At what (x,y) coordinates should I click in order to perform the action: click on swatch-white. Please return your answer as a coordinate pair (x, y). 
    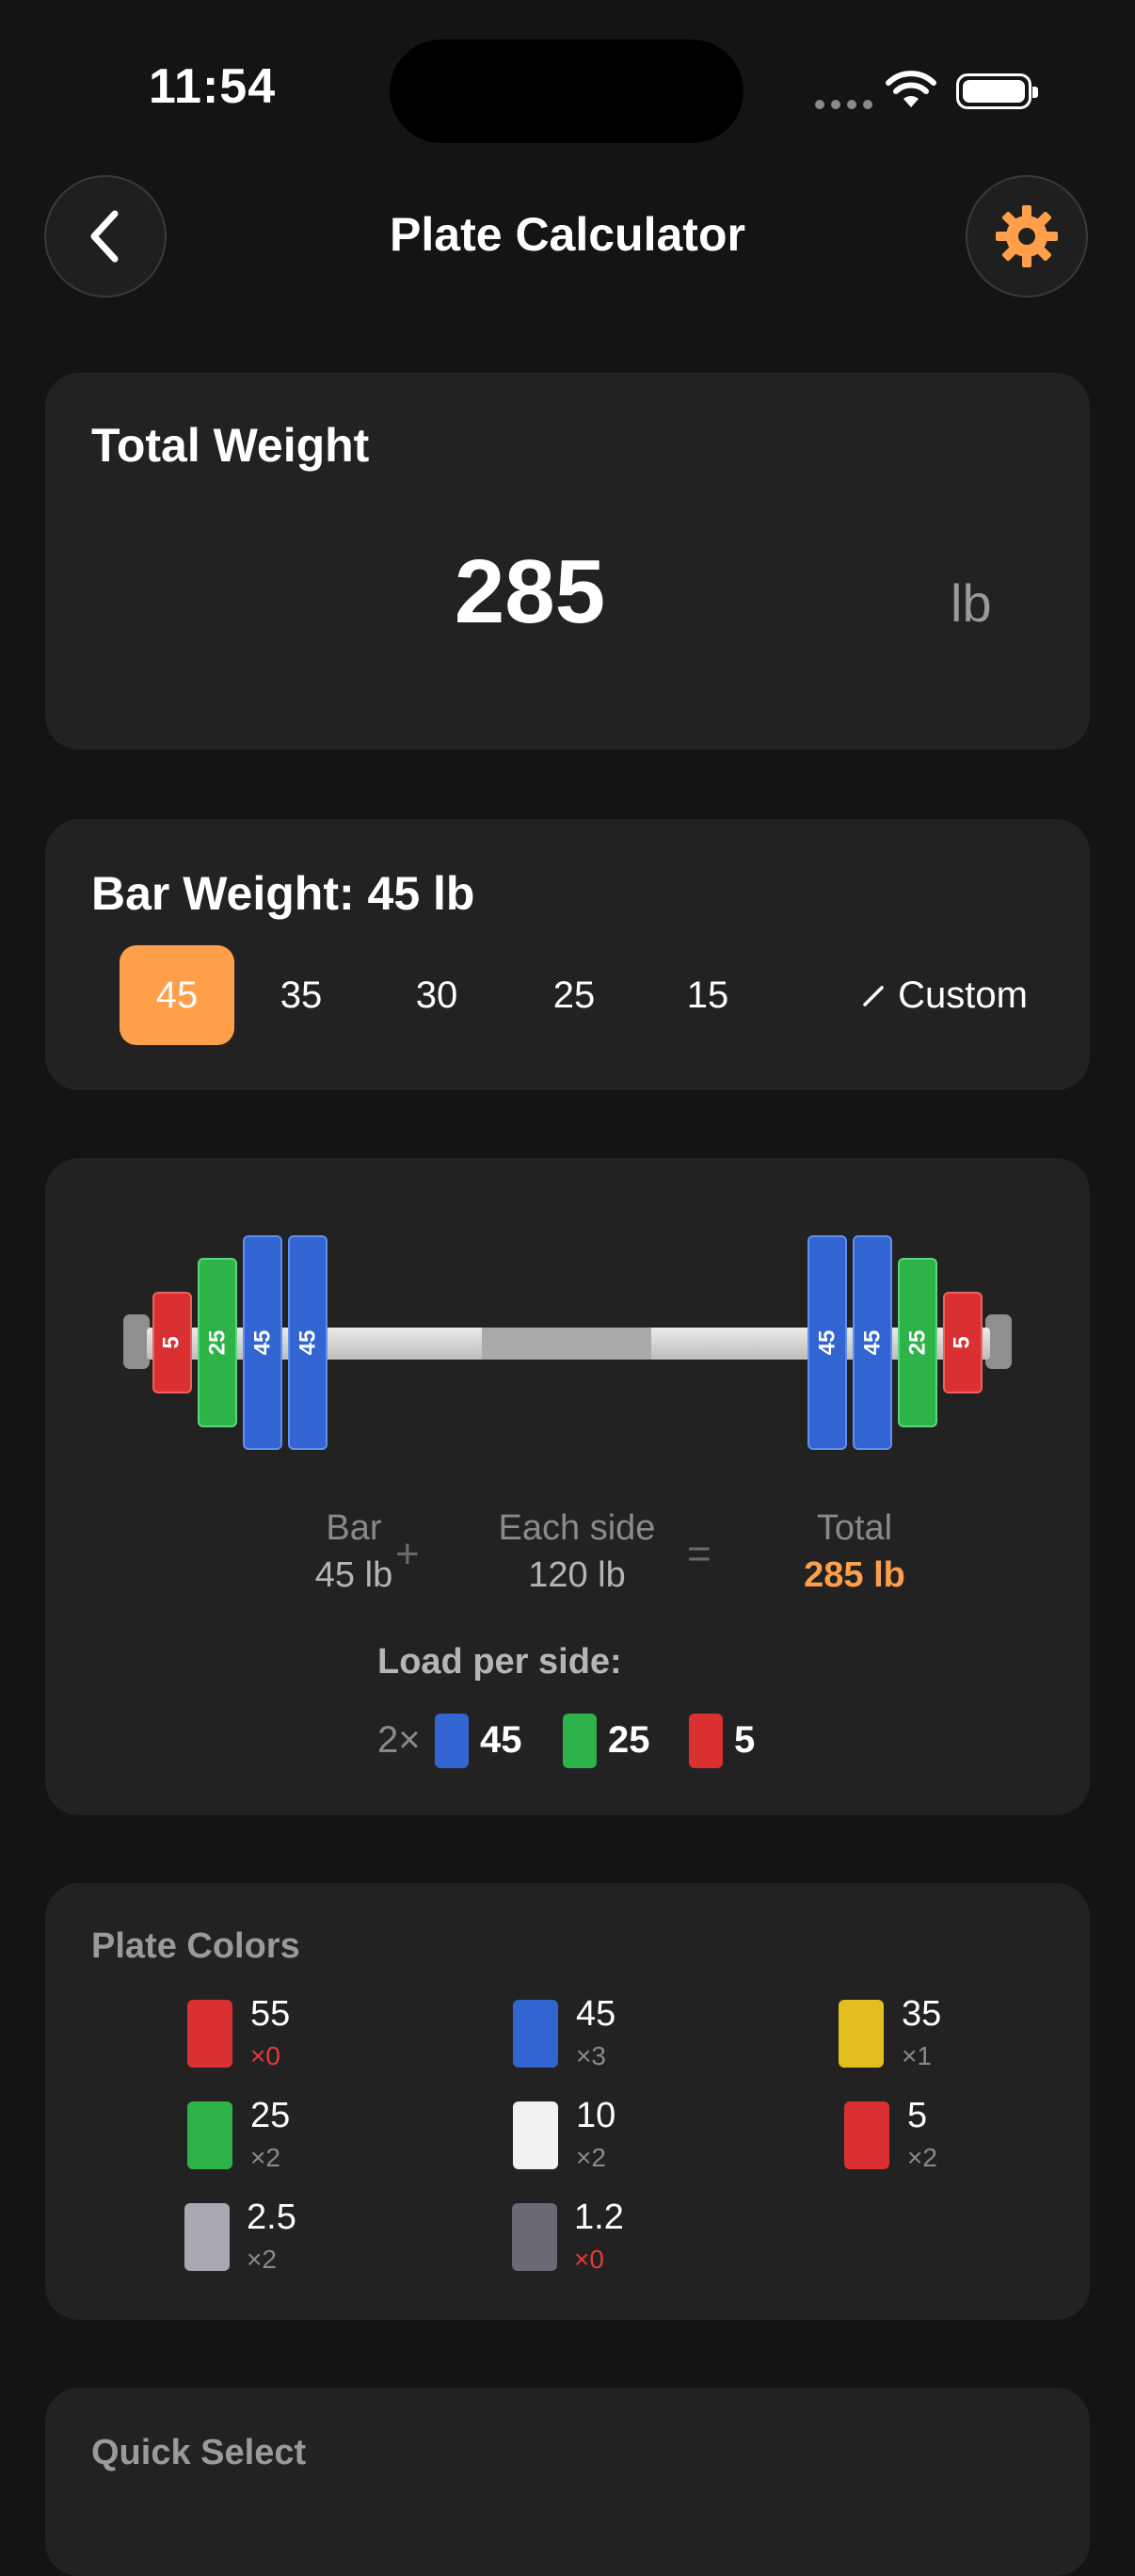
    Looking at the image, I should click on (535, 2135).